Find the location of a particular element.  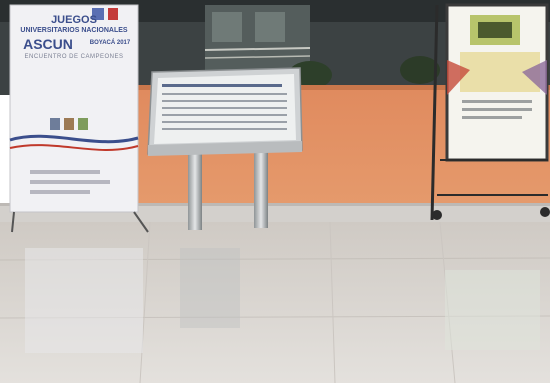

poster-reflection is located at coordinates (492, 310).